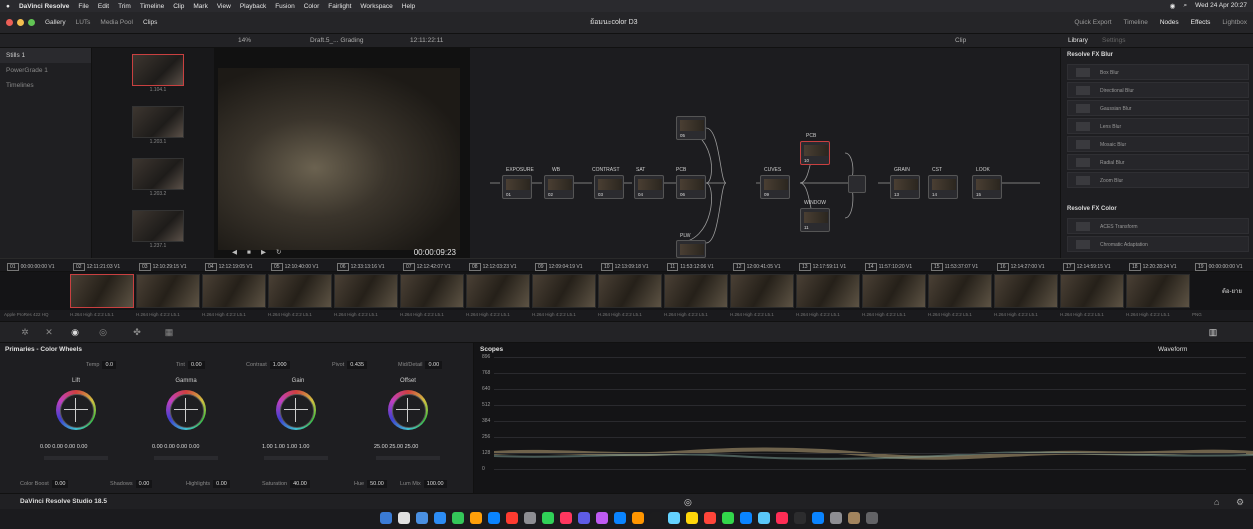 This screenshot has height=529, width=1253. I want to click on clip-timecode: 02 12:11:21:03 V1, so click(103, 266).